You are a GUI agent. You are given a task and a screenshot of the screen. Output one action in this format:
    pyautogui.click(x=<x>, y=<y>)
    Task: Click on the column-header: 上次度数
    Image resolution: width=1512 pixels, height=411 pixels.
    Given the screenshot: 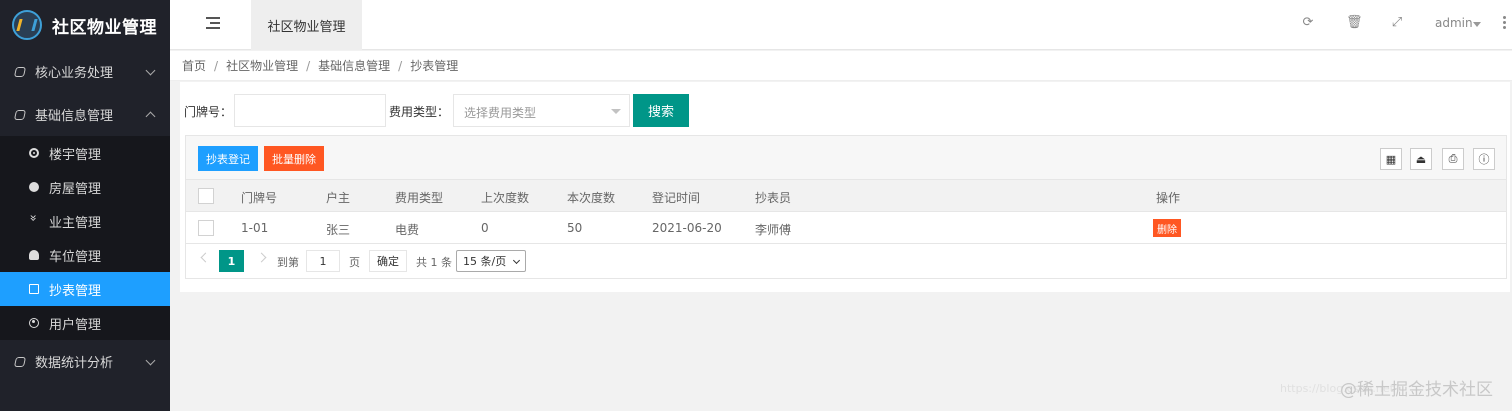 What is the action you would take?
    pyautogui.click(x=505, y=197)
    